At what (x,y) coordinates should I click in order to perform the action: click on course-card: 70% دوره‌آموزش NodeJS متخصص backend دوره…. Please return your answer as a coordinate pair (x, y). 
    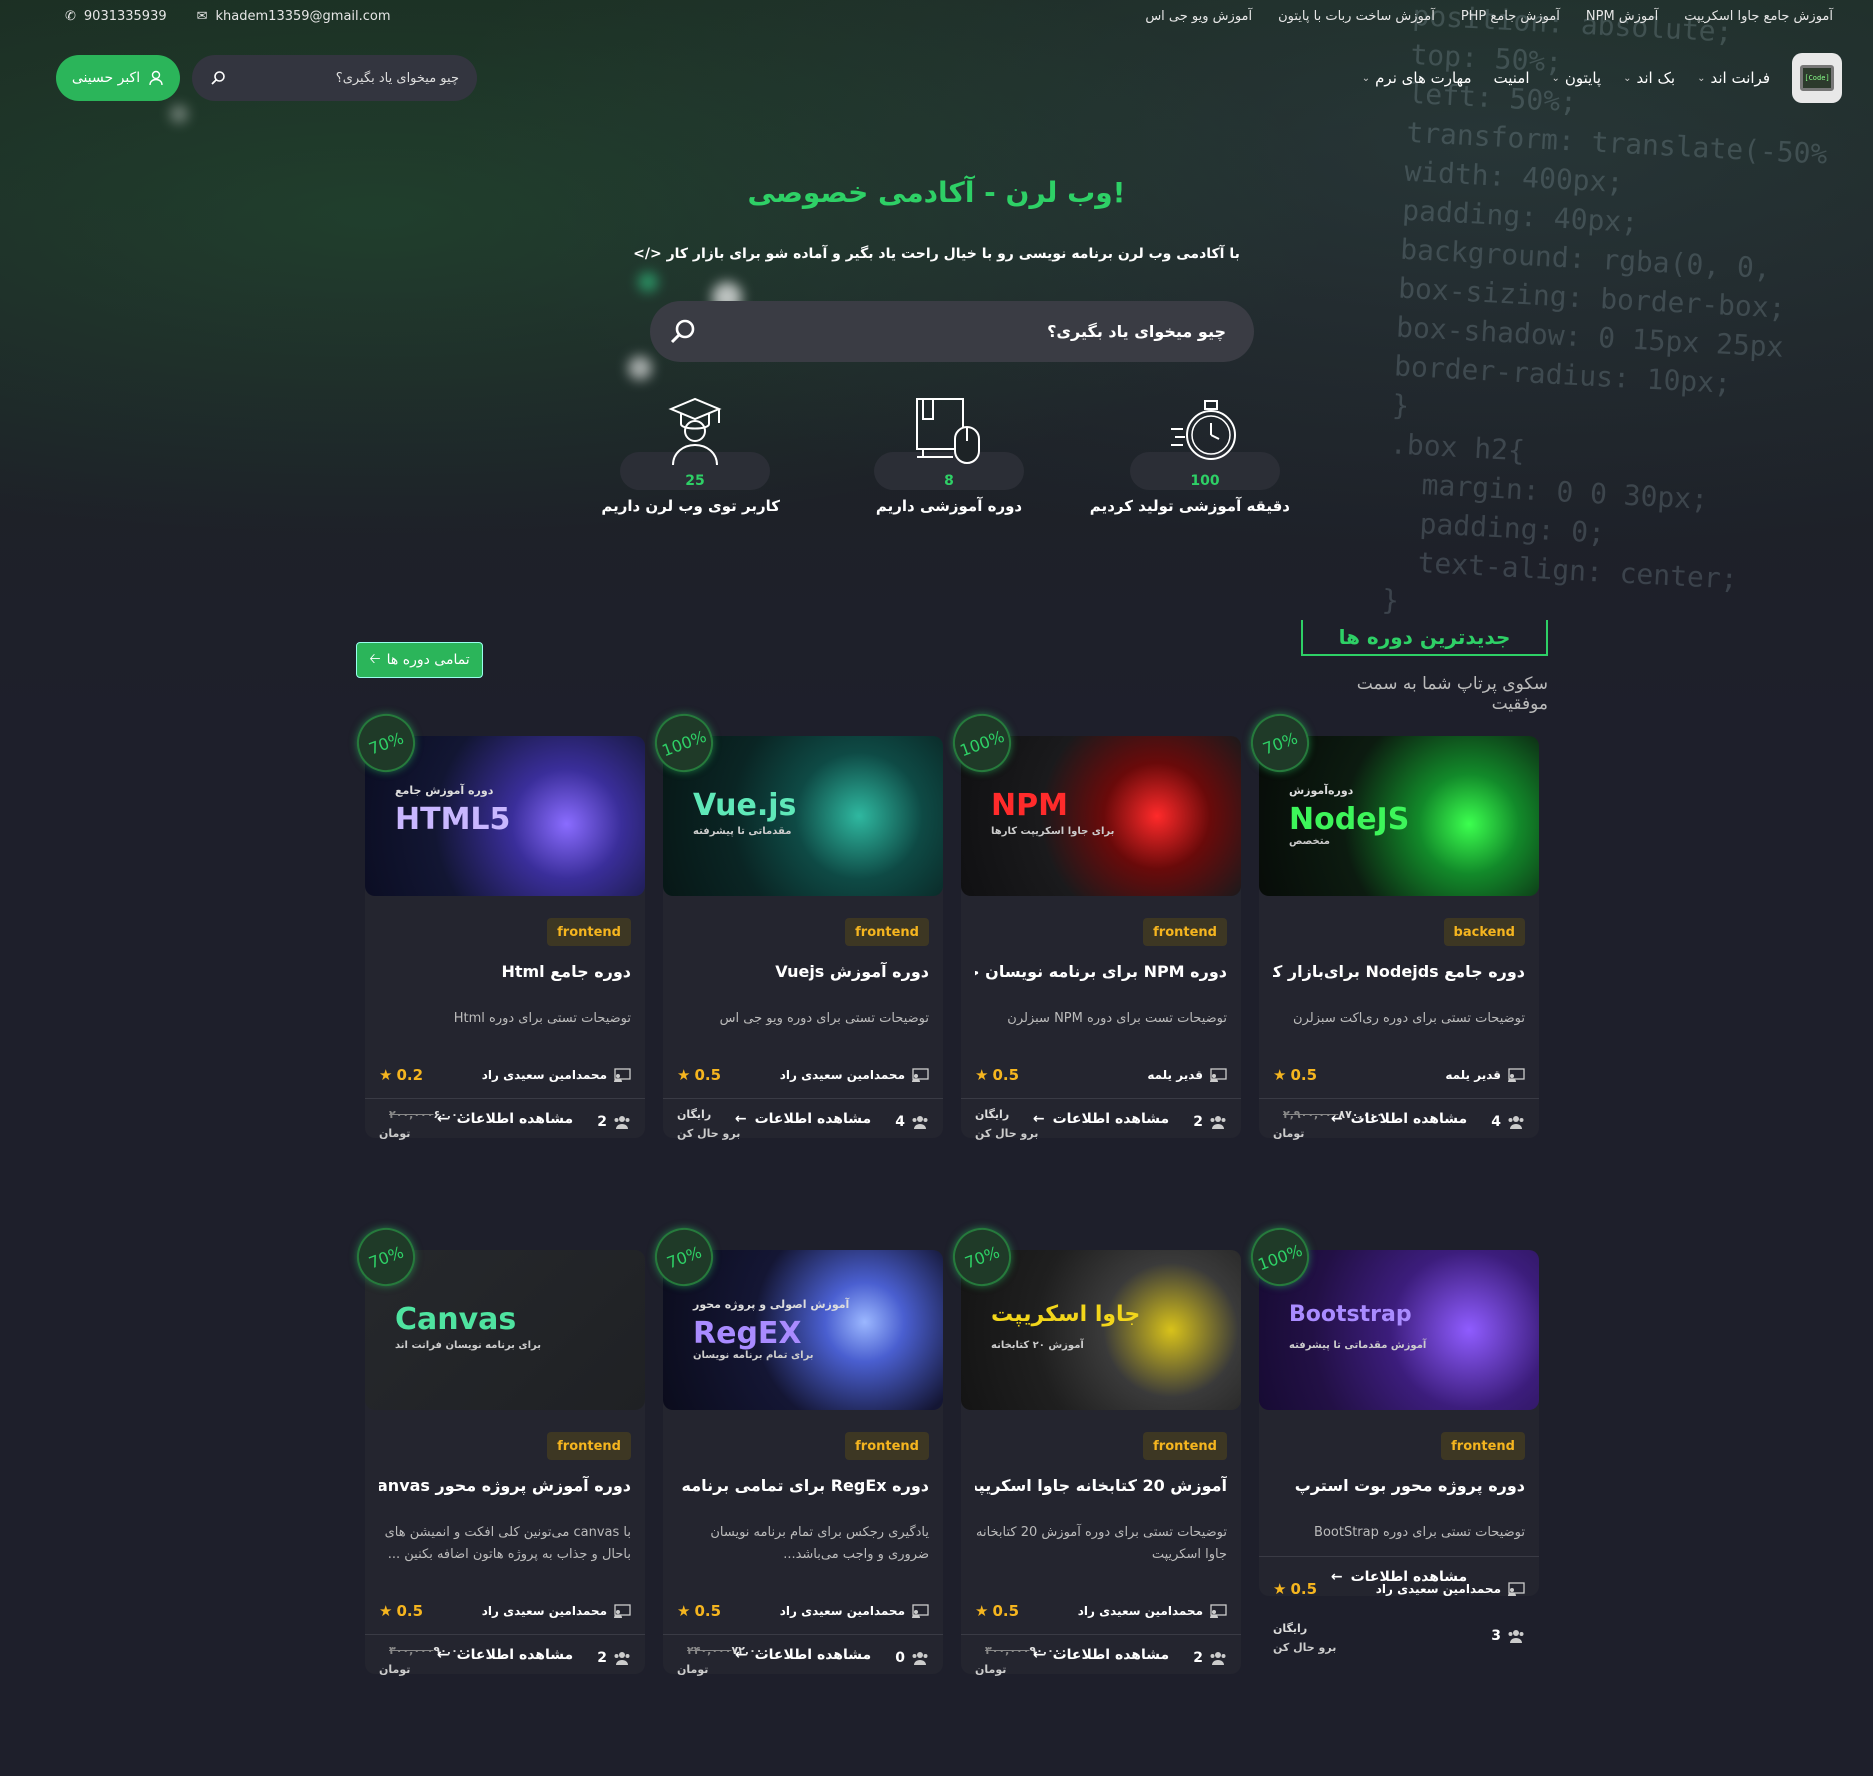
    Looking at the image, I should click on (1390, 922).